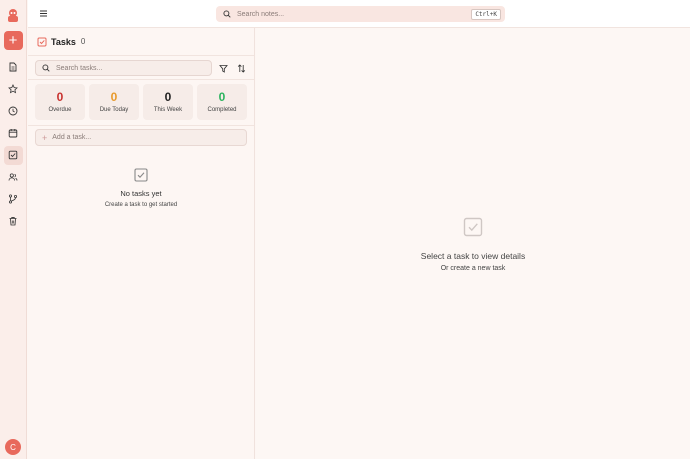 This screenshot has width=690, height=459. What do you see at coordinates (13, 447) in the screenshot?
I see `user-avatar: C` at bounding box center [13, 447].